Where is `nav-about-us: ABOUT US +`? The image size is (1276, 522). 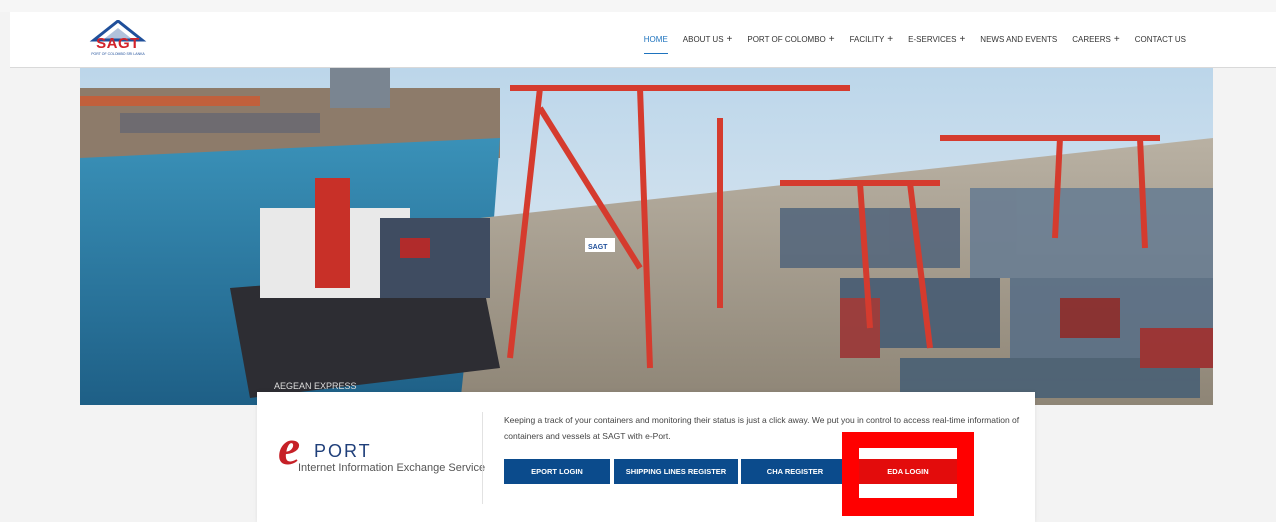
nav-about-us: ABOUT US + is located at coordinates (708, 39).